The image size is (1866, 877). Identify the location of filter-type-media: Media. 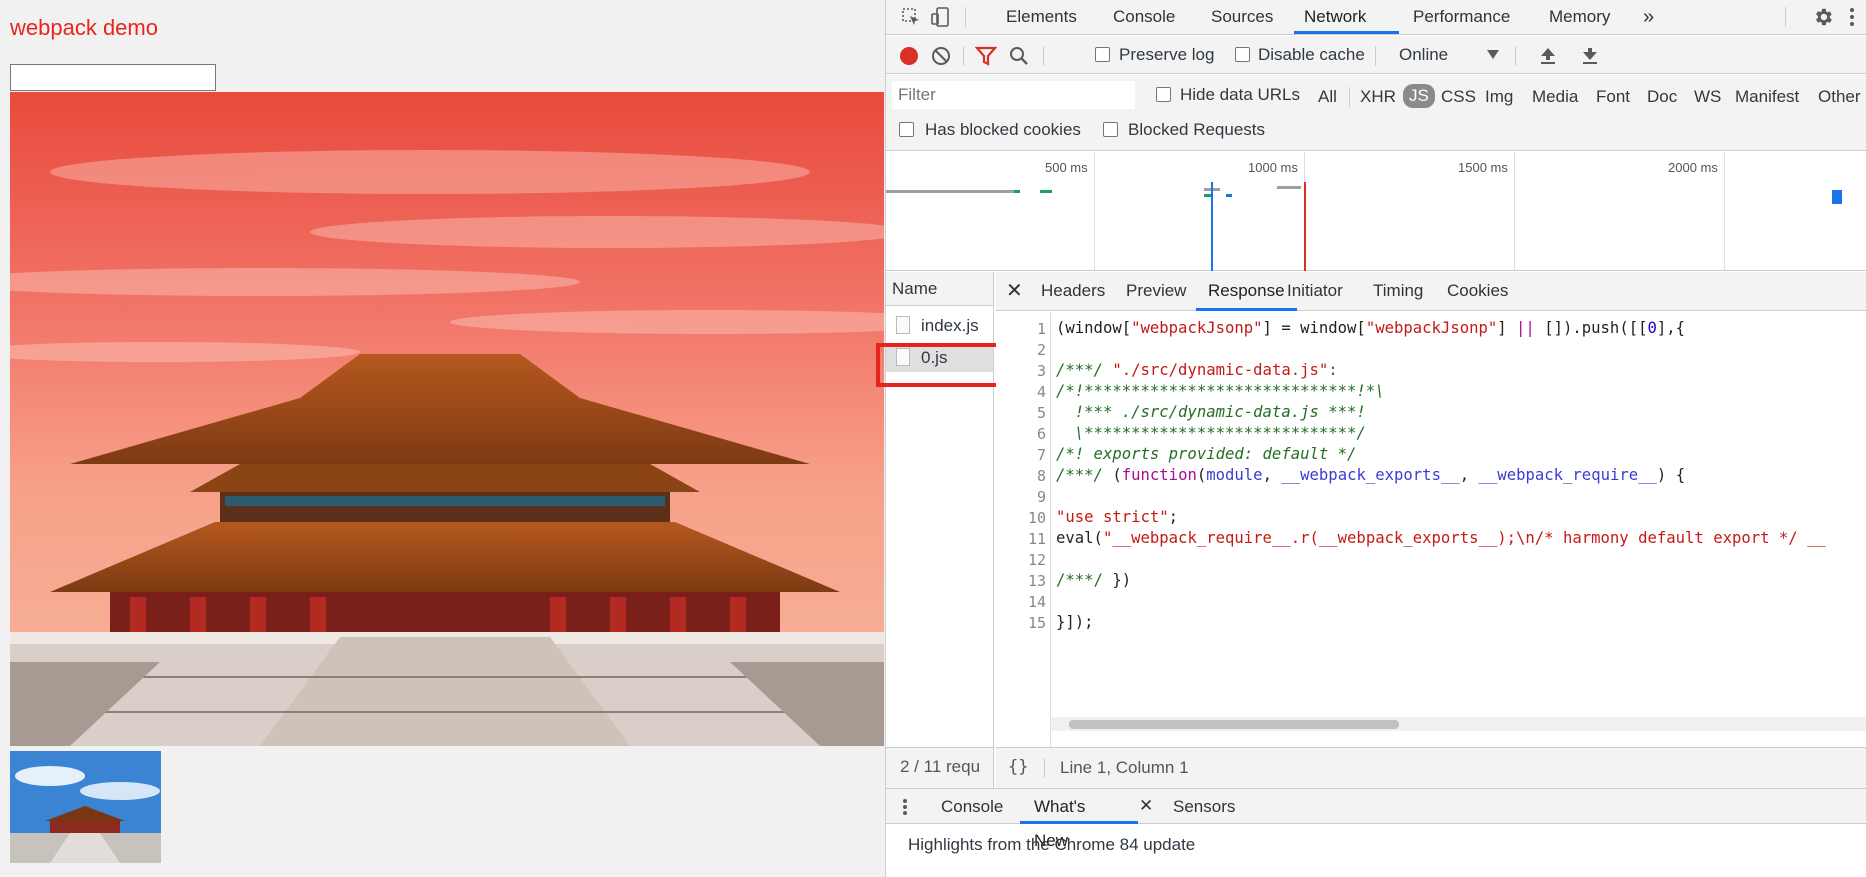
(1555, 97).